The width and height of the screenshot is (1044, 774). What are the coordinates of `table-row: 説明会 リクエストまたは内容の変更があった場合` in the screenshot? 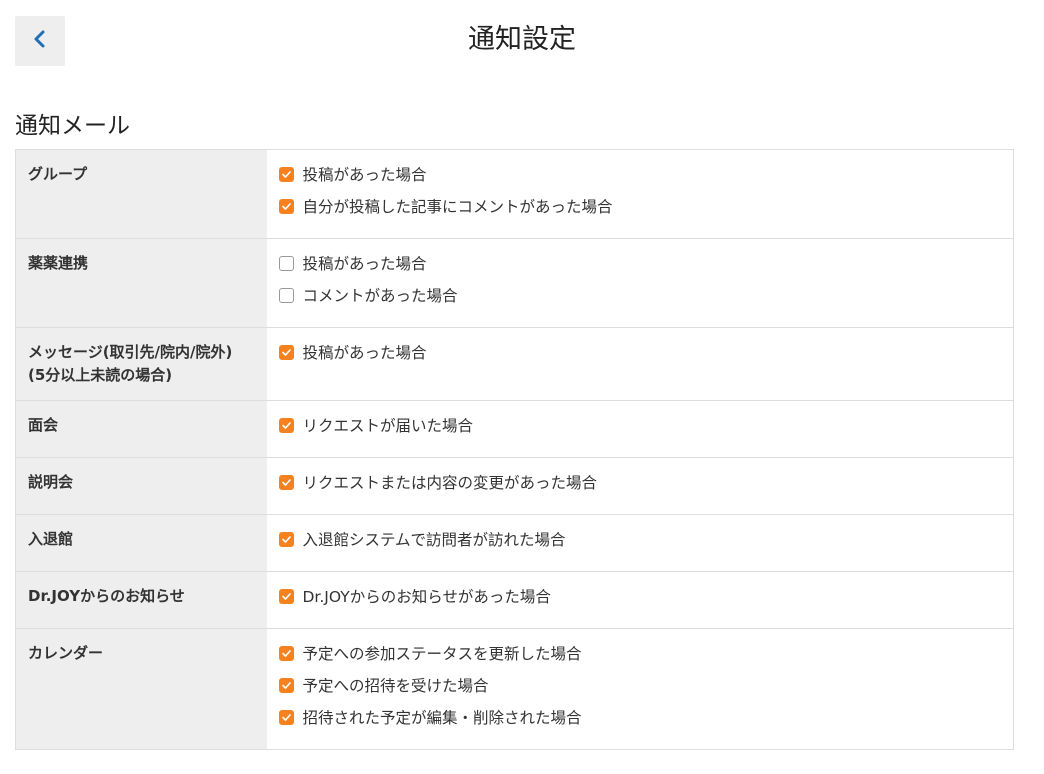 It's located at (514, 486).